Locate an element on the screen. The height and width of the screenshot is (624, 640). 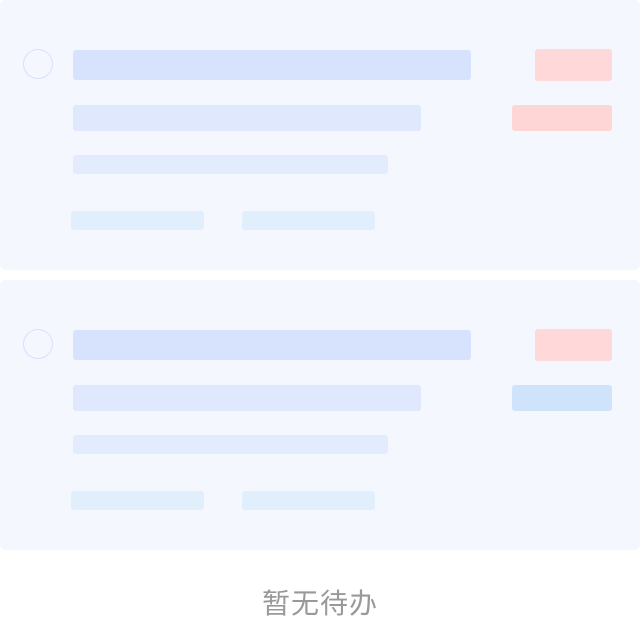
empty-state-message: 暂无待办 is located at coordinates (319, 603).